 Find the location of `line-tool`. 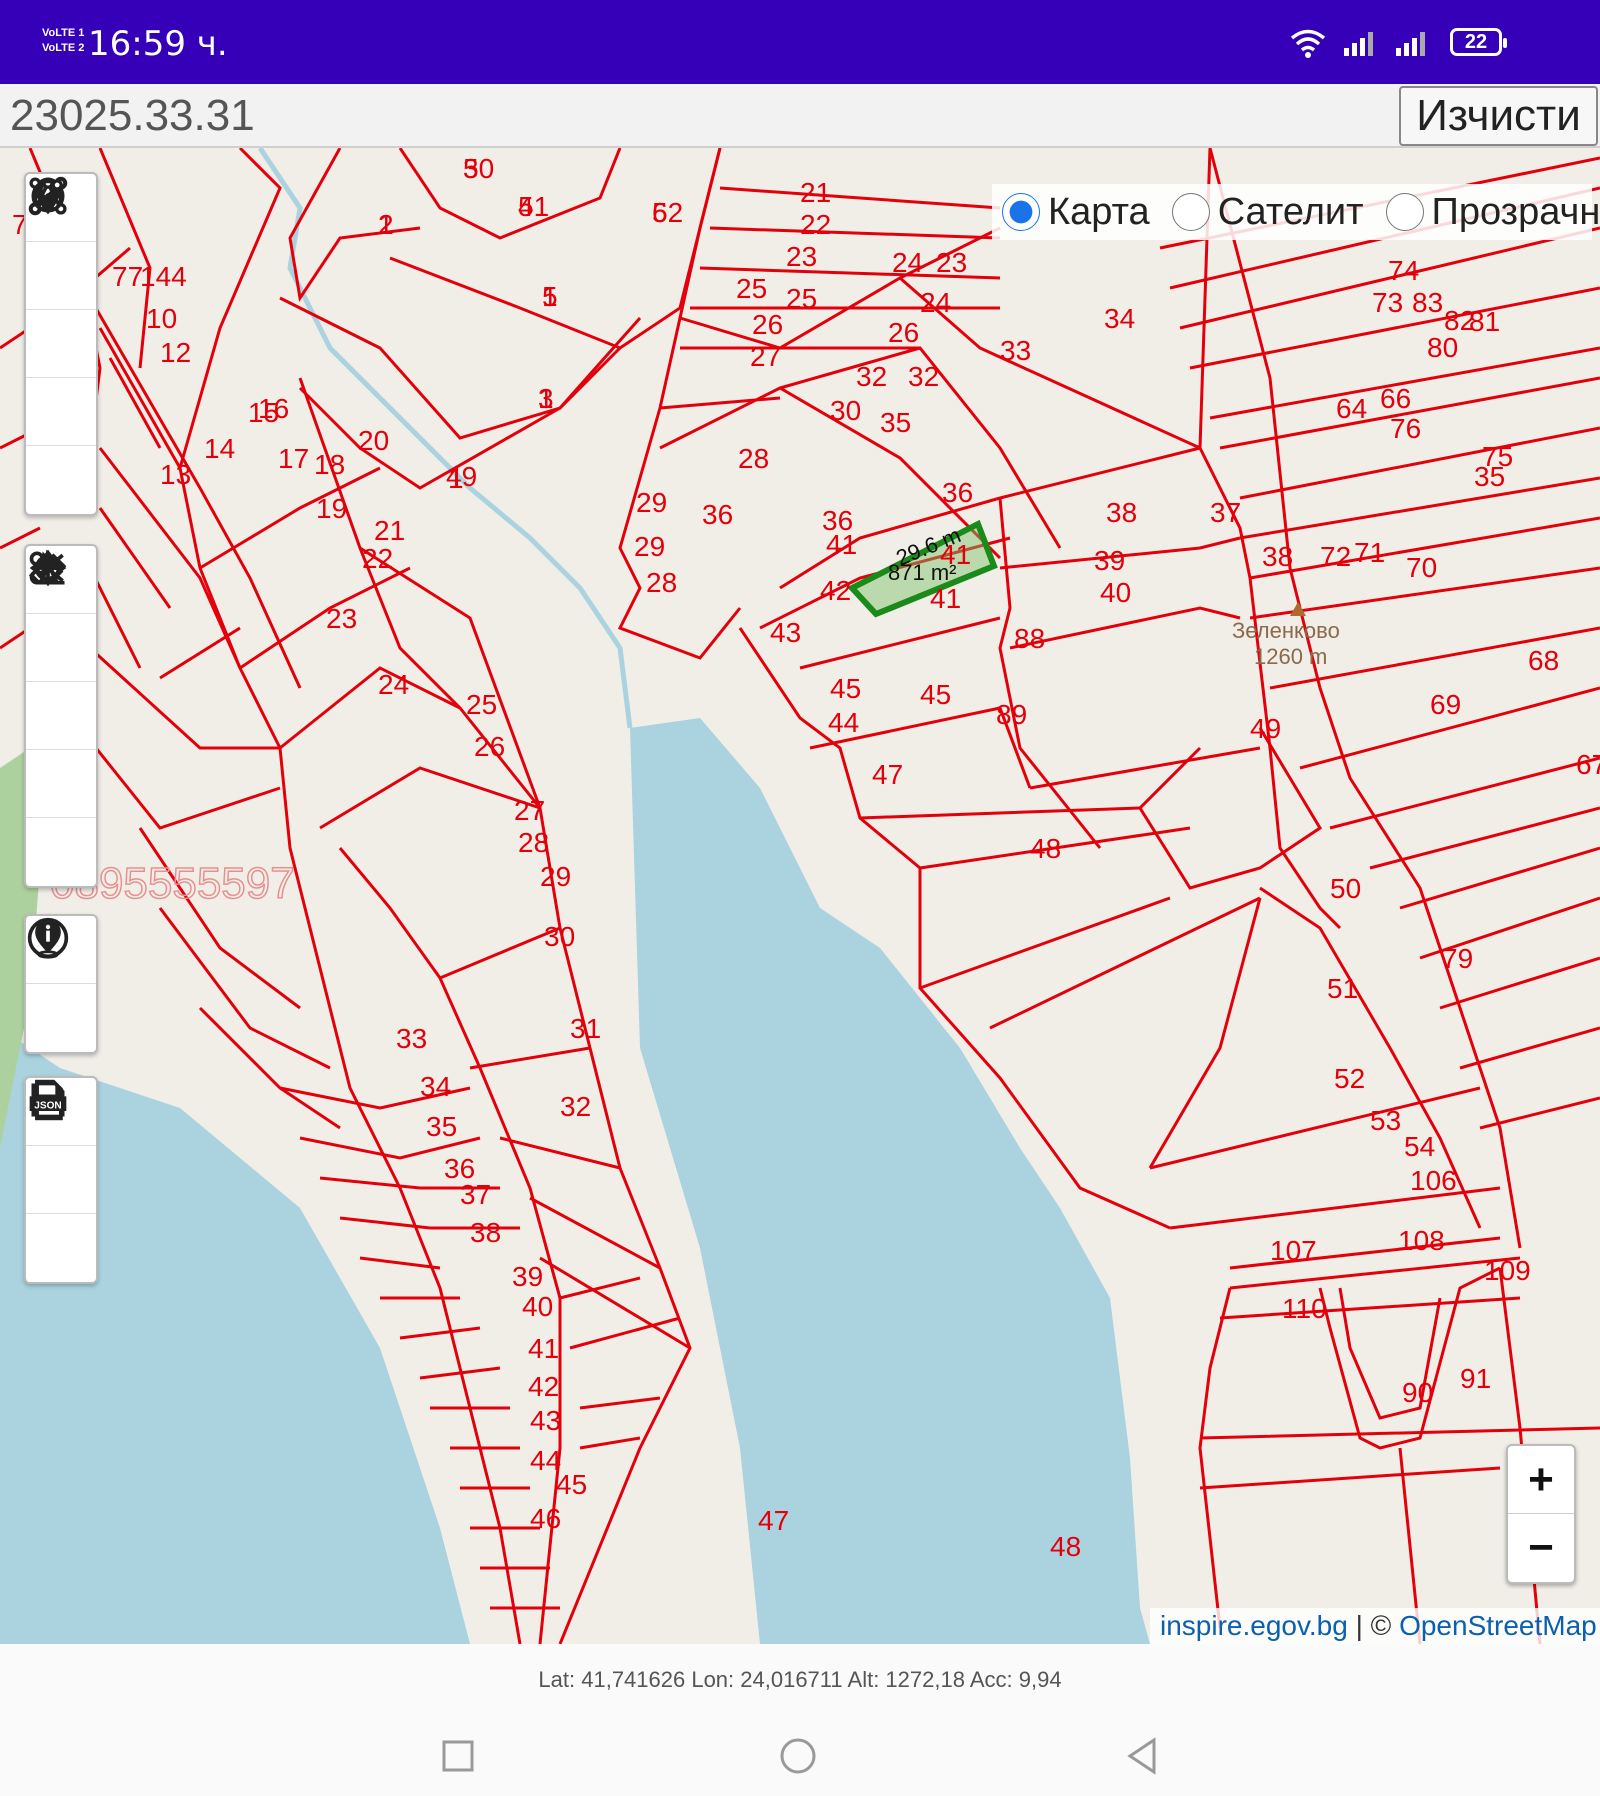

line-tool is located at coordinates (61, 243).